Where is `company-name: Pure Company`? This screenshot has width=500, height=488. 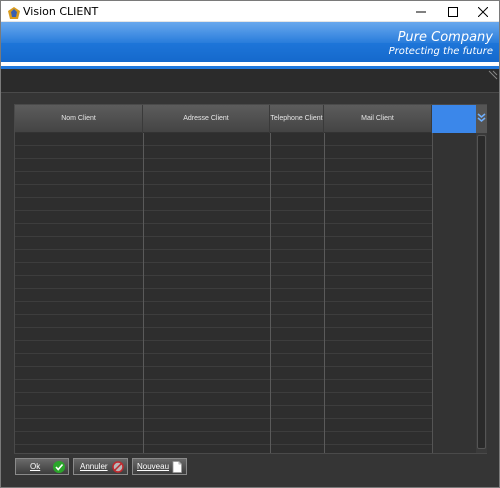 company-name: Pure Company is located at coordinates (445, 37).